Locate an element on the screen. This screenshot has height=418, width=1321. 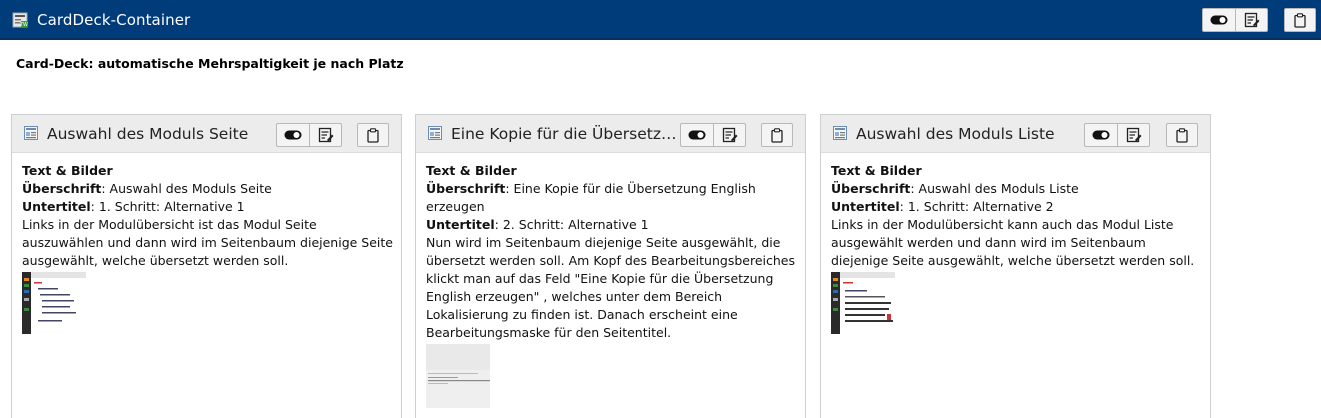
card-title: Auswahl des Moduls Liste is located at coordinates (955, 134).